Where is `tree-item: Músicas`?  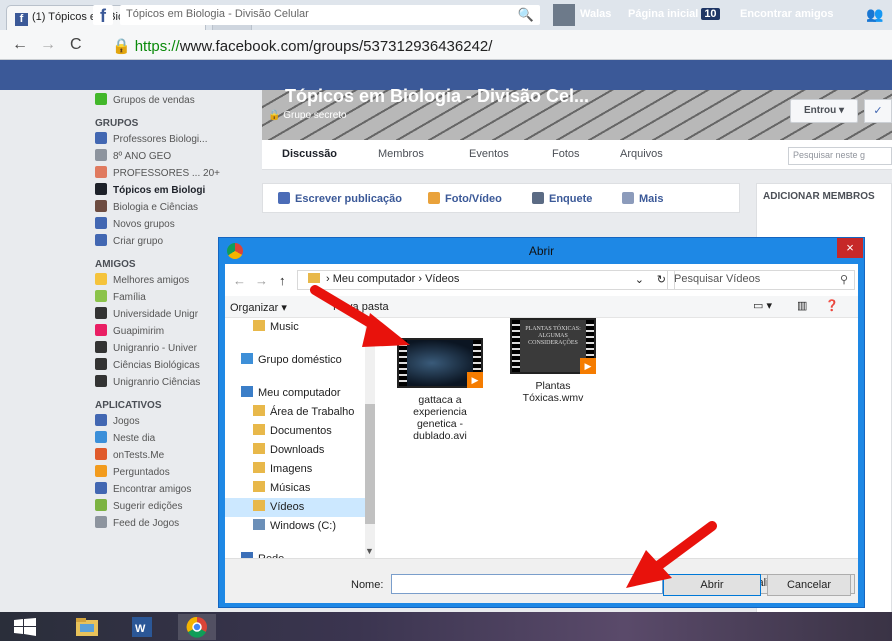
tree-item: Músicas is located at coordinates (299, 488).